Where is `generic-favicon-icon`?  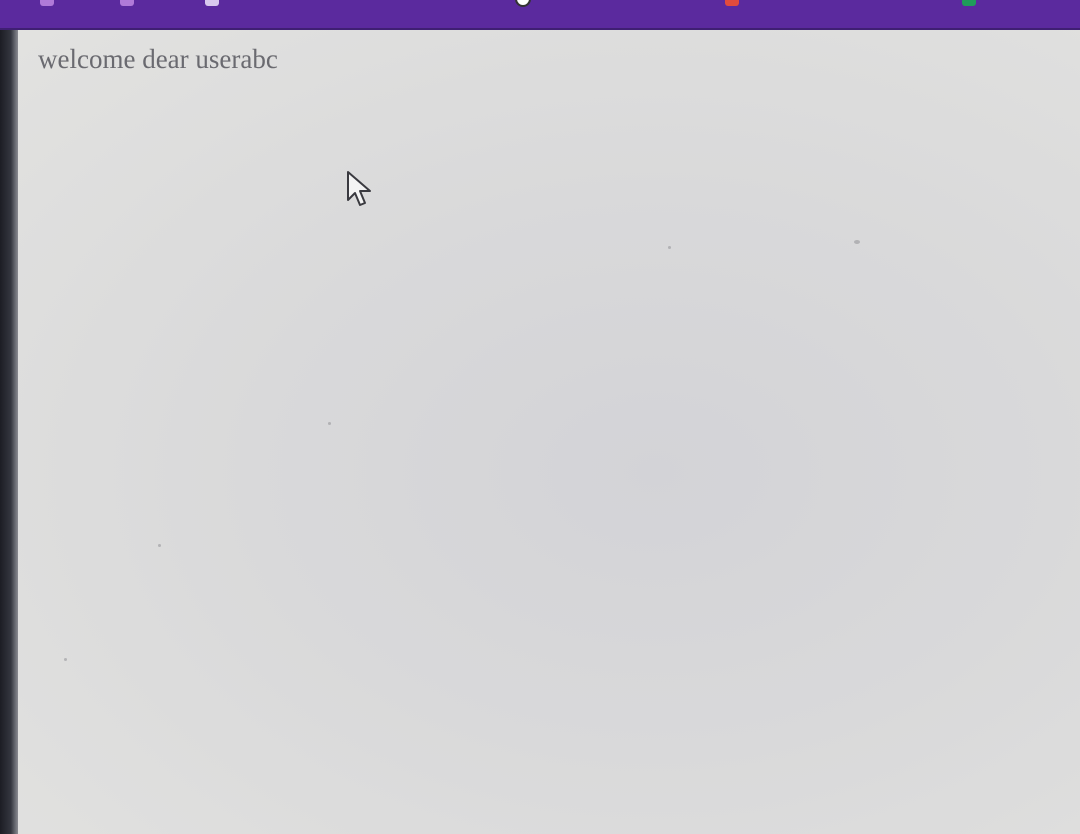 generic-favicon-icon is located at coordinates (212, 3).